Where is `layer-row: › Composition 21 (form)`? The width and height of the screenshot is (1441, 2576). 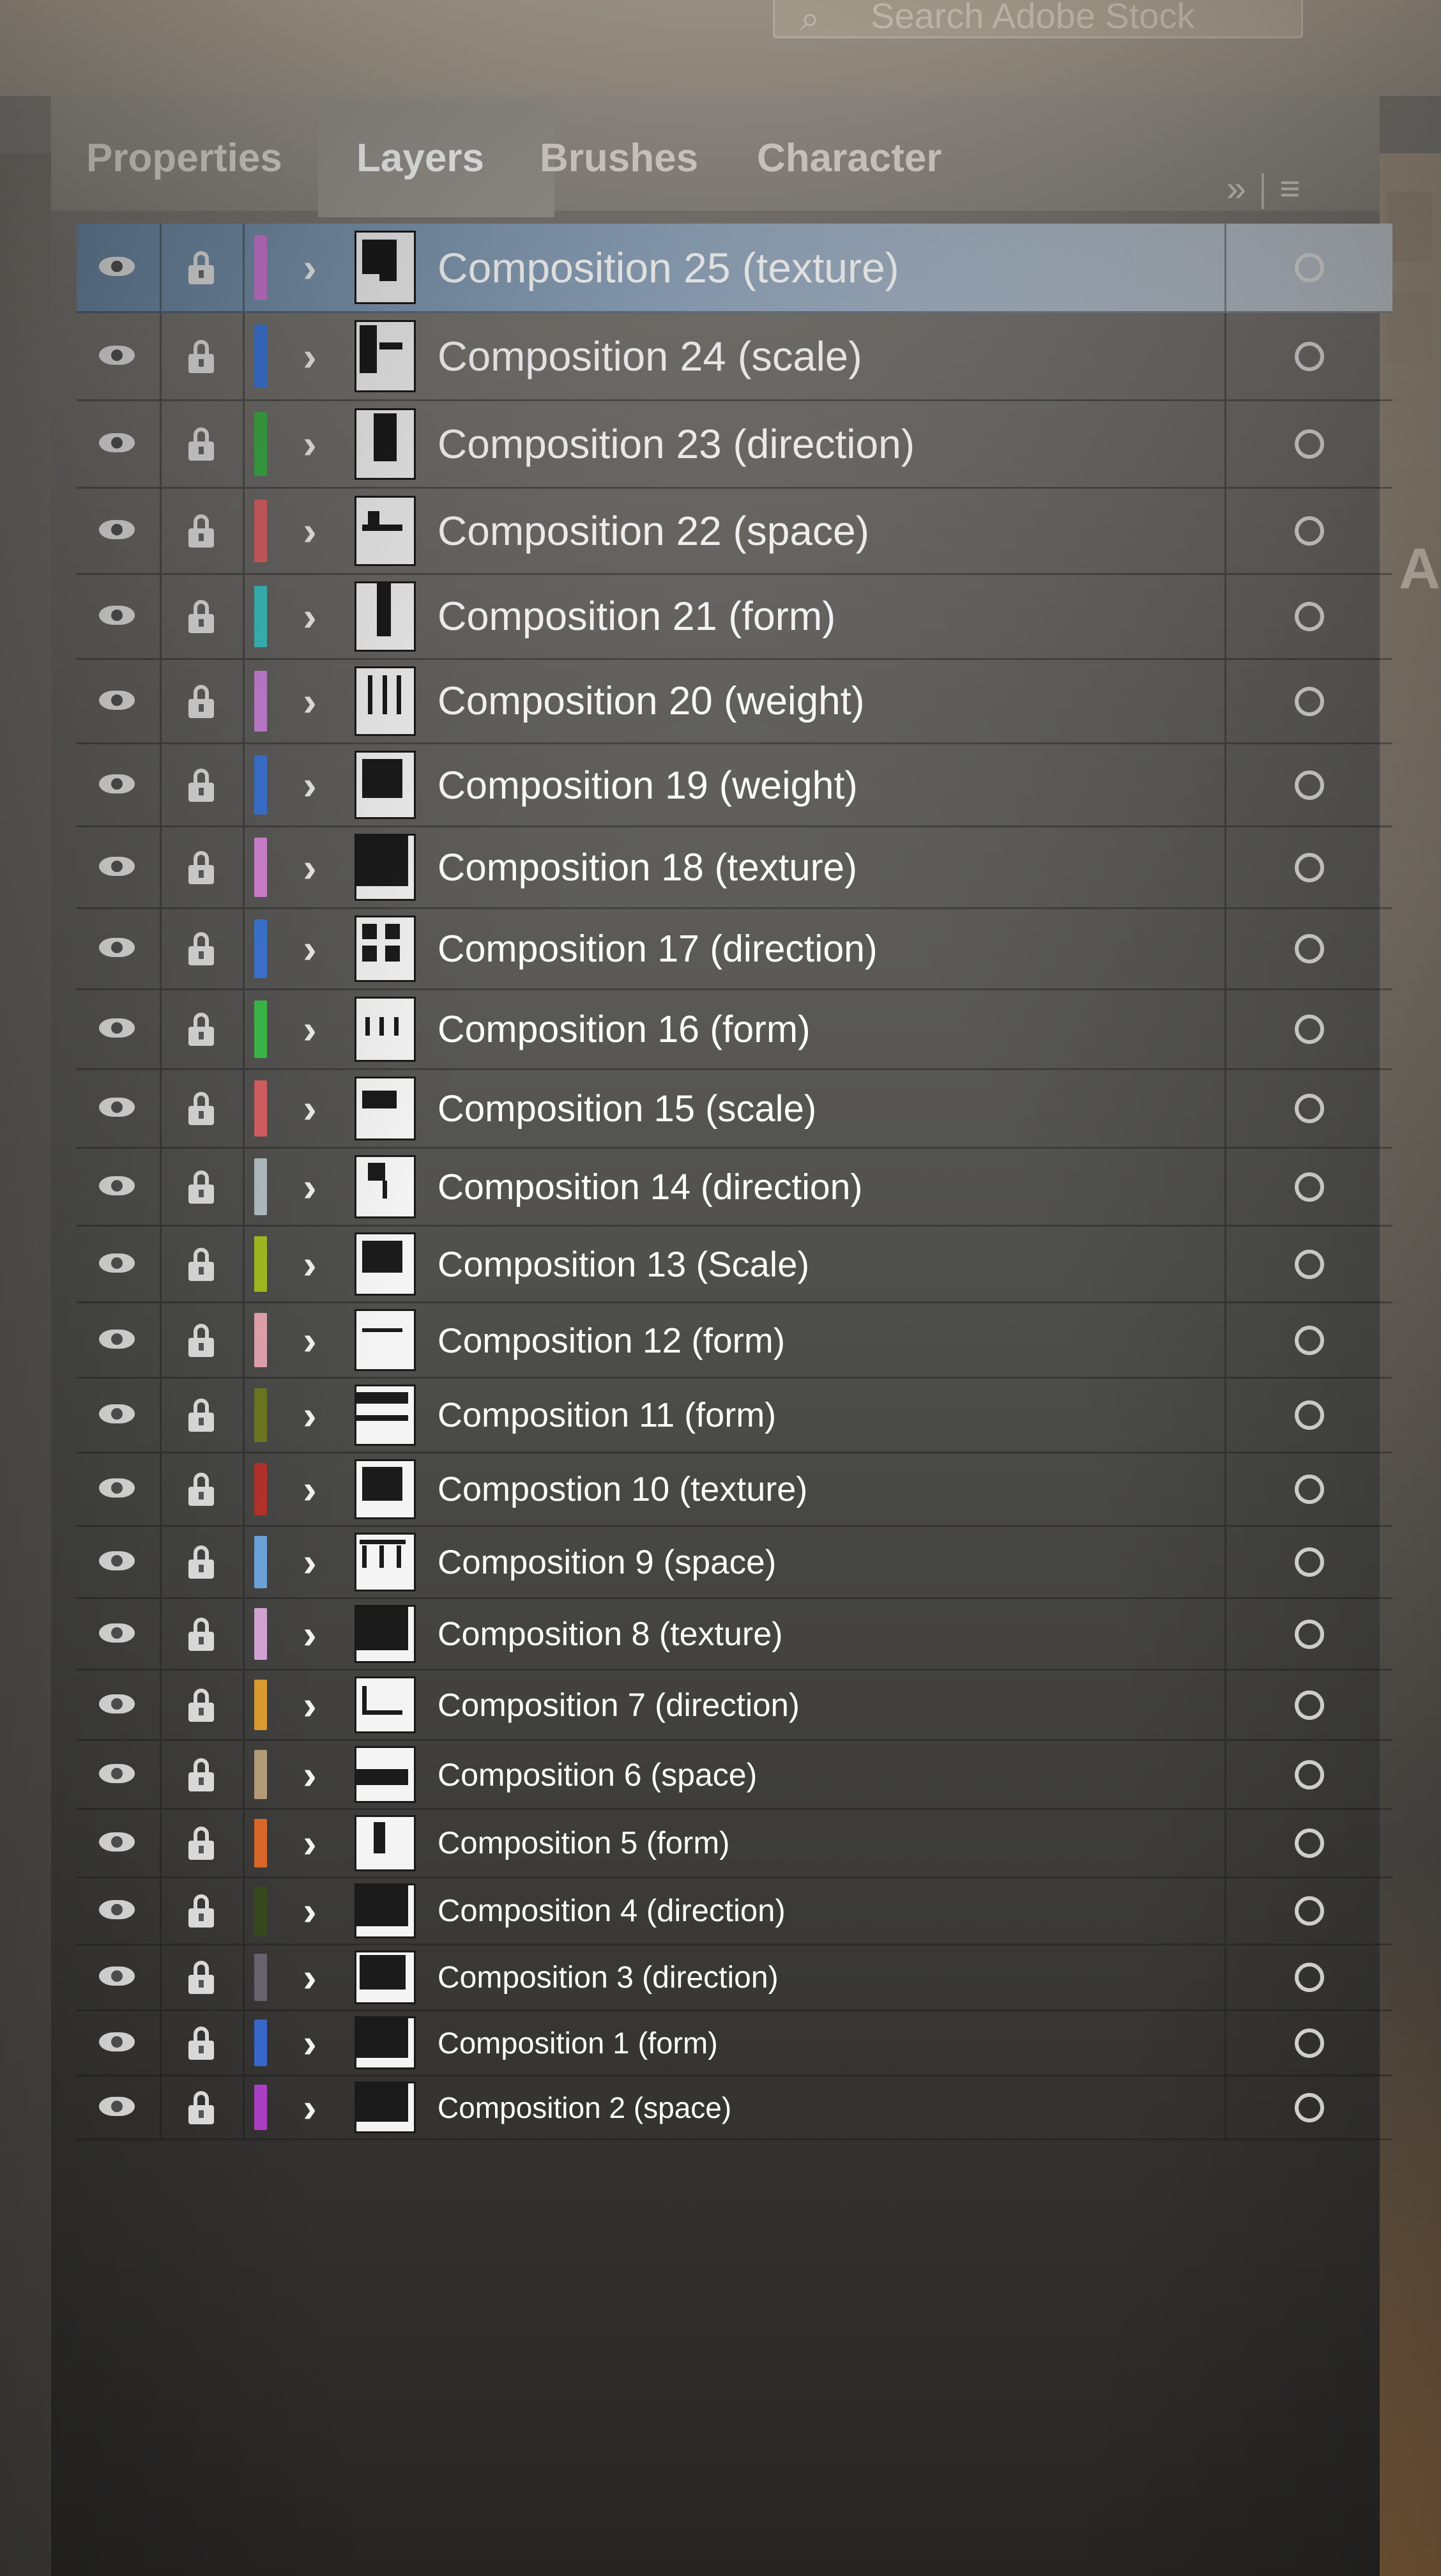 layer-row: › Composition 21 (form) is located at coordinates (734, 617).